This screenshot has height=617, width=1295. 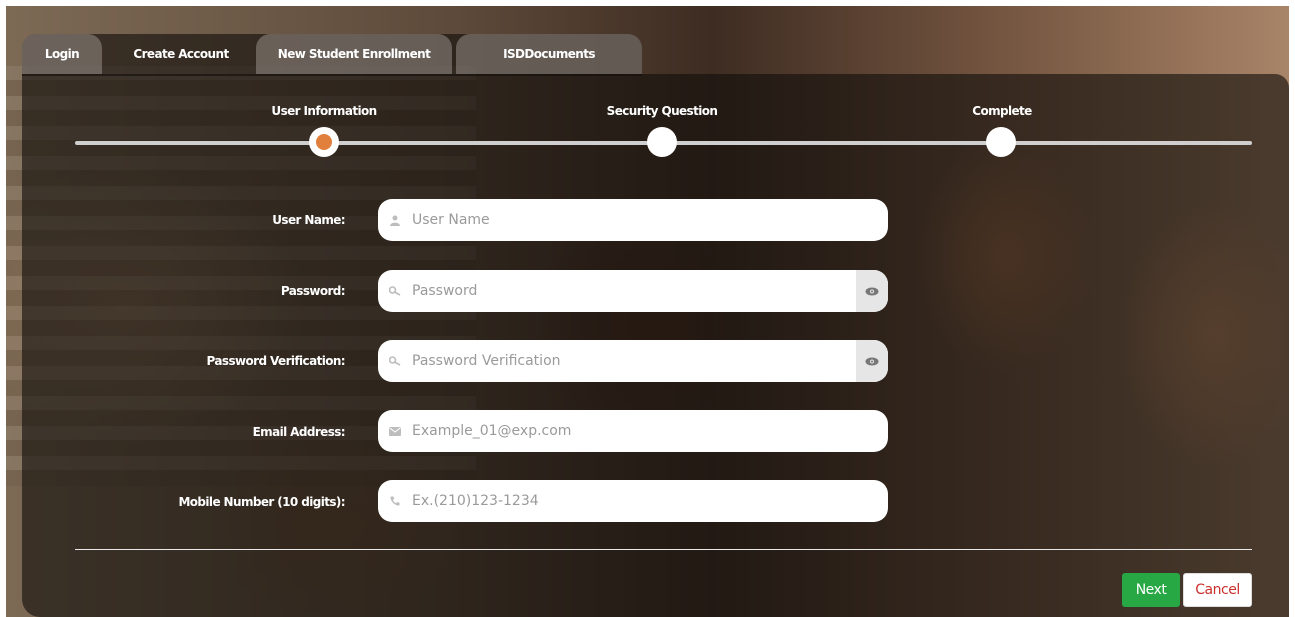 I want to click on step-complete, so click(x=1001, y=142).